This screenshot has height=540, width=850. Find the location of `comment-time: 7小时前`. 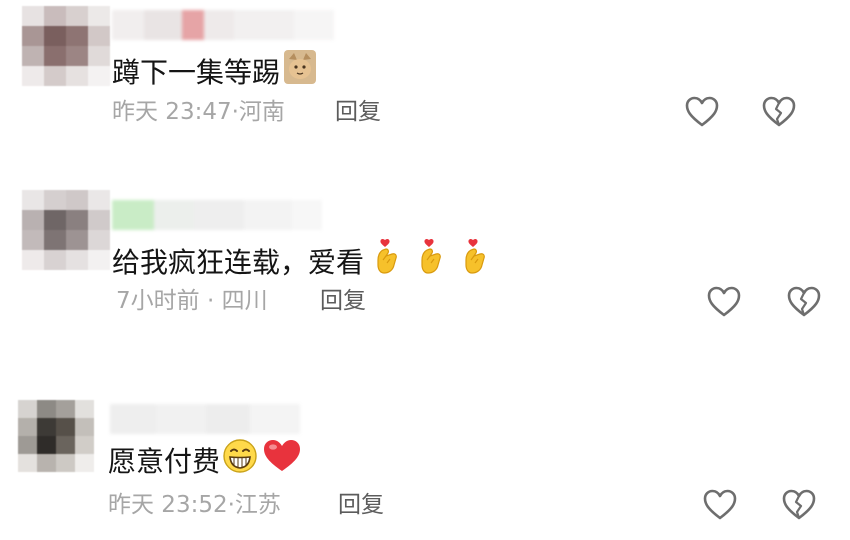

comment-time: 7小时前 is located at coordinates (158, 301).